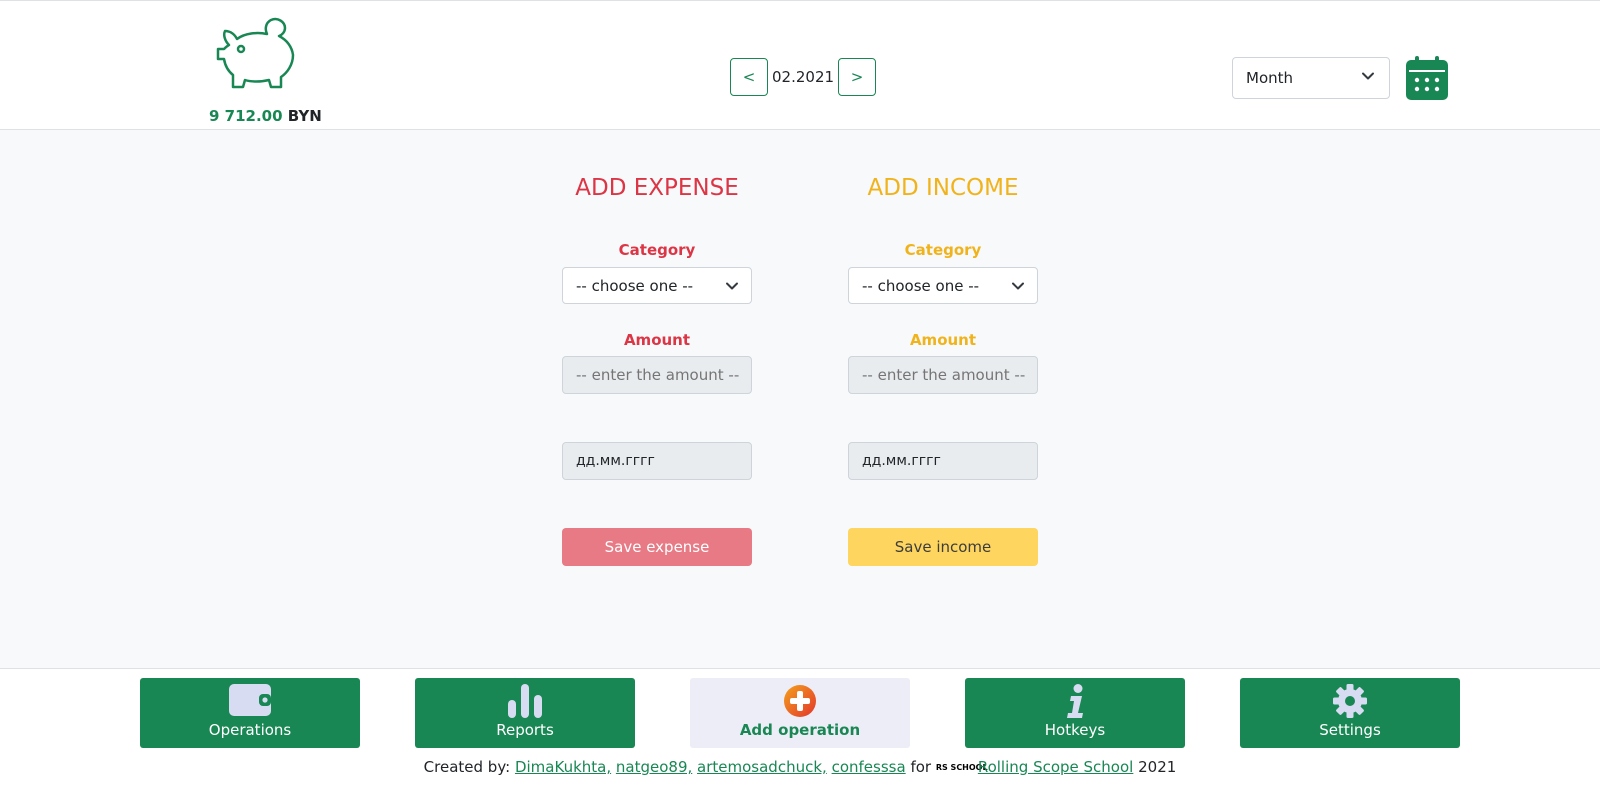  Describe the element at coordinates (657, 375) in the screenshot. I see `expense-amount-input` at that location.